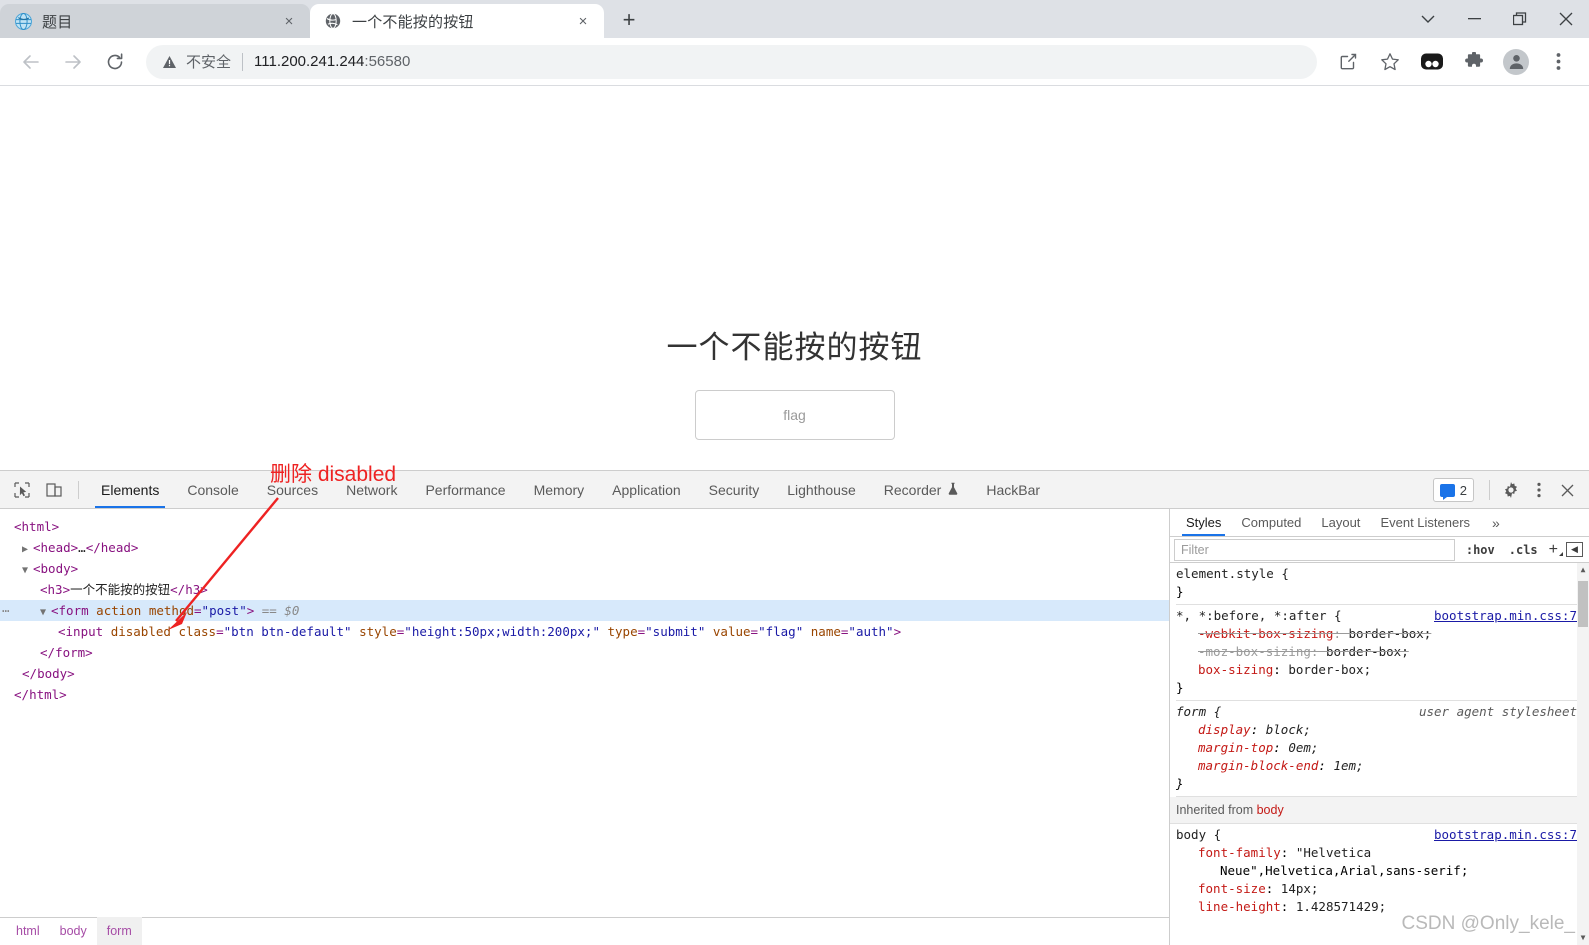 The image size is (1589, 945). What do you see at coordinates (1013, 489) in the screenshot?
I see `devtools-tab-hackbar: HackBar` at bounding box center [1013, 489].